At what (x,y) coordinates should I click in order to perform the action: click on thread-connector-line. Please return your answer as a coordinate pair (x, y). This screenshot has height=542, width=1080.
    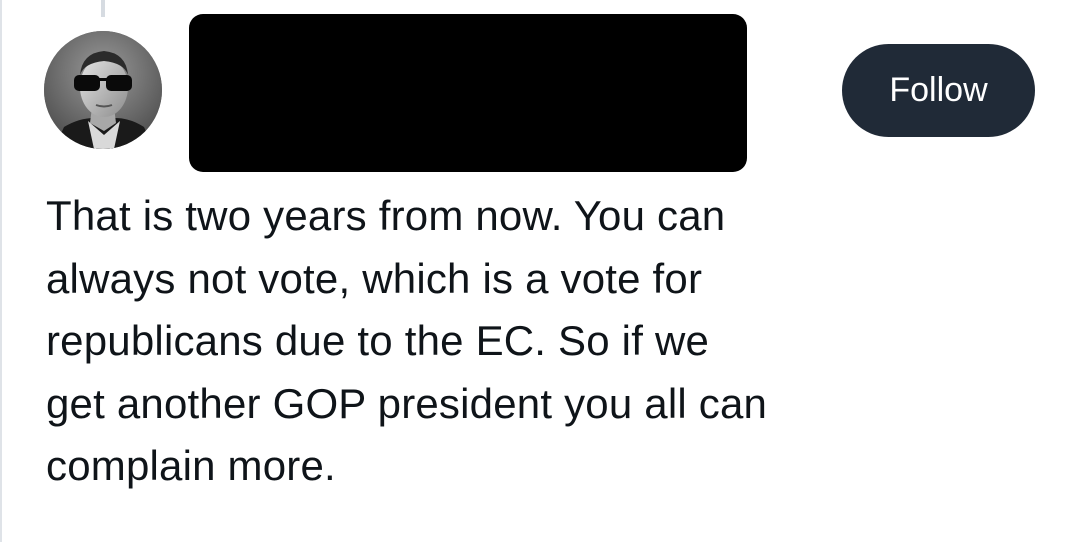
    Looking at the image, I should click on (103, 8).